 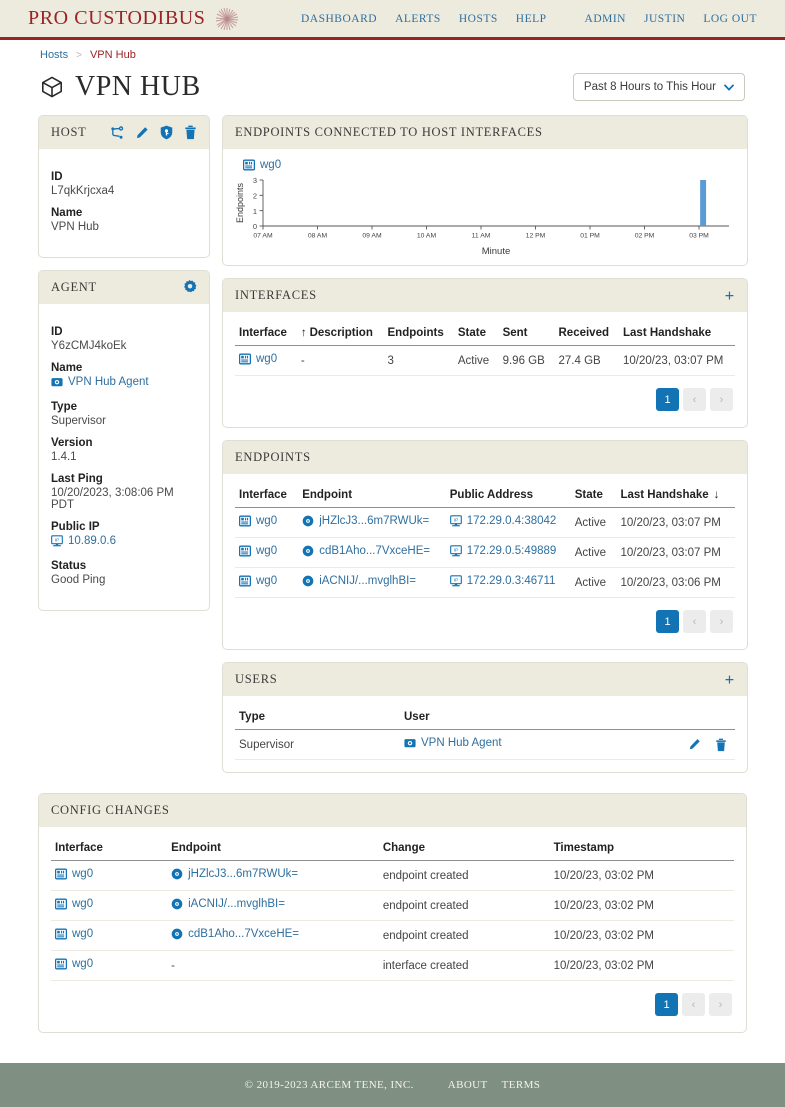 I want to click on footer-terms-link: TERMS, so click(x=521, y=1085).